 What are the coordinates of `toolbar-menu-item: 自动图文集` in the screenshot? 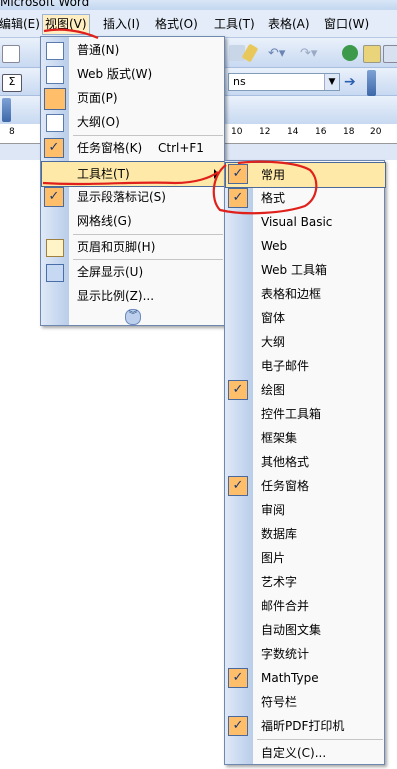 It's located at (304, 630).